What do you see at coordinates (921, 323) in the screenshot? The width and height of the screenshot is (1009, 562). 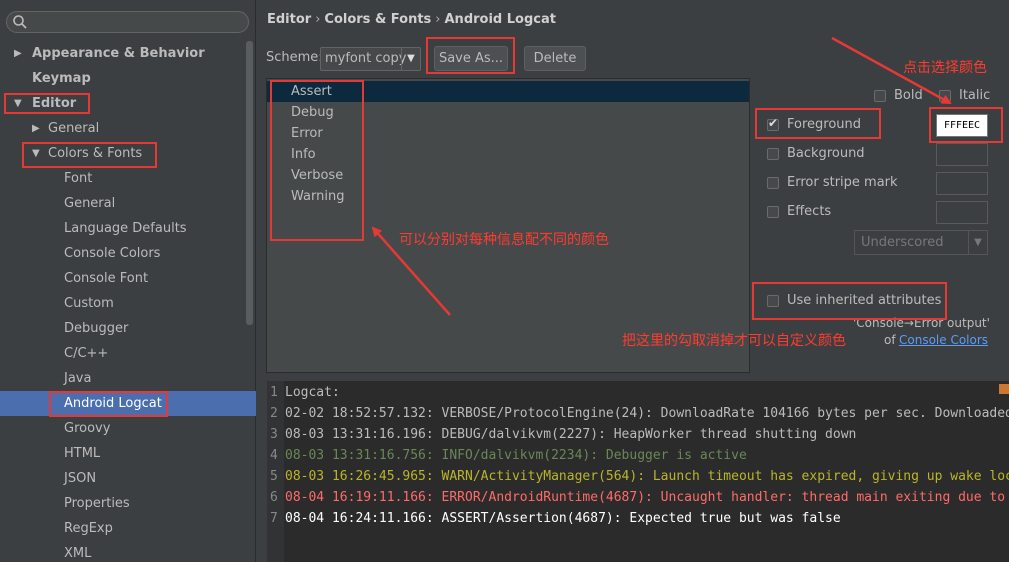 I see `inherited-from-text: 'Console→Error output'` at bounding box center [921, 323].